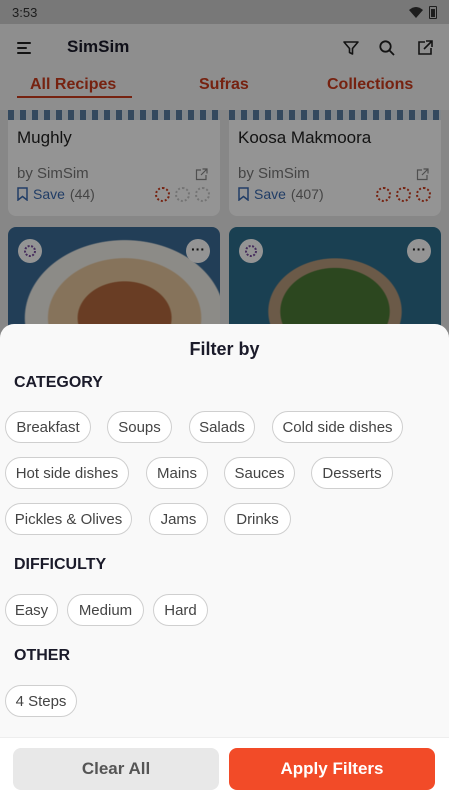 Image resolution: width=449 pixels, height=800 pixels. What do you see at coordinates (42, 655) in the screenshot?
I see `other-heading: OTHER` at bounding box center [42, 655].